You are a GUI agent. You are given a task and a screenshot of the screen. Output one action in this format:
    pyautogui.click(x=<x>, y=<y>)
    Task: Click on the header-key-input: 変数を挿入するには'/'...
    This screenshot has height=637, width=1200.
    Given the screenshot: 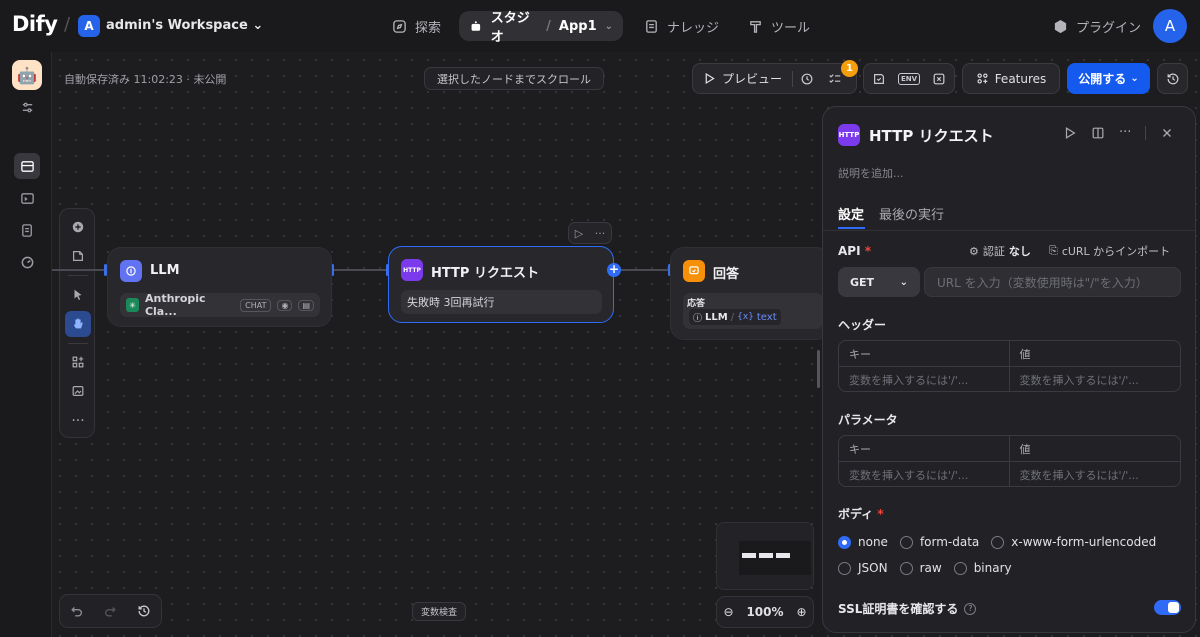 What is the action you would take?
    pyautogui.click(x=924, y=379)
    